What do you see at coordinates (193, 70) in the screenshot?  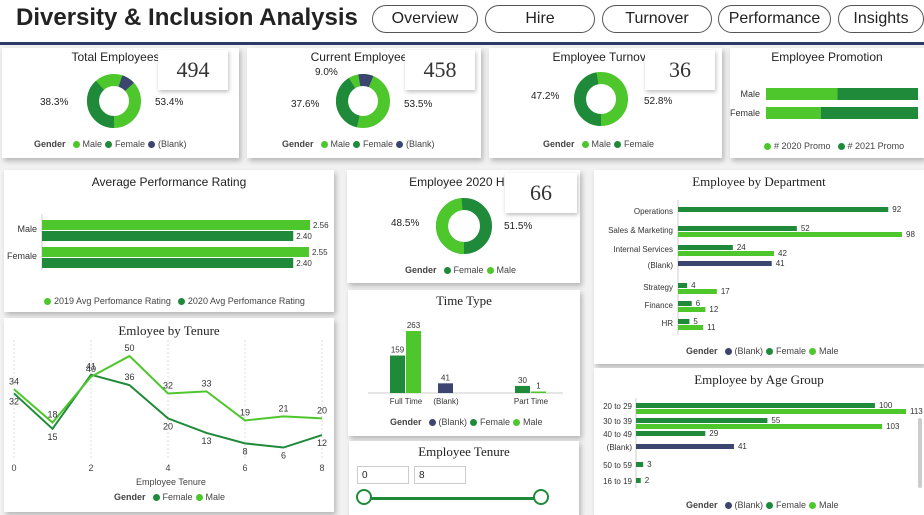 I see `total-employees-kpi: 494` at bounding box center [193, 70].